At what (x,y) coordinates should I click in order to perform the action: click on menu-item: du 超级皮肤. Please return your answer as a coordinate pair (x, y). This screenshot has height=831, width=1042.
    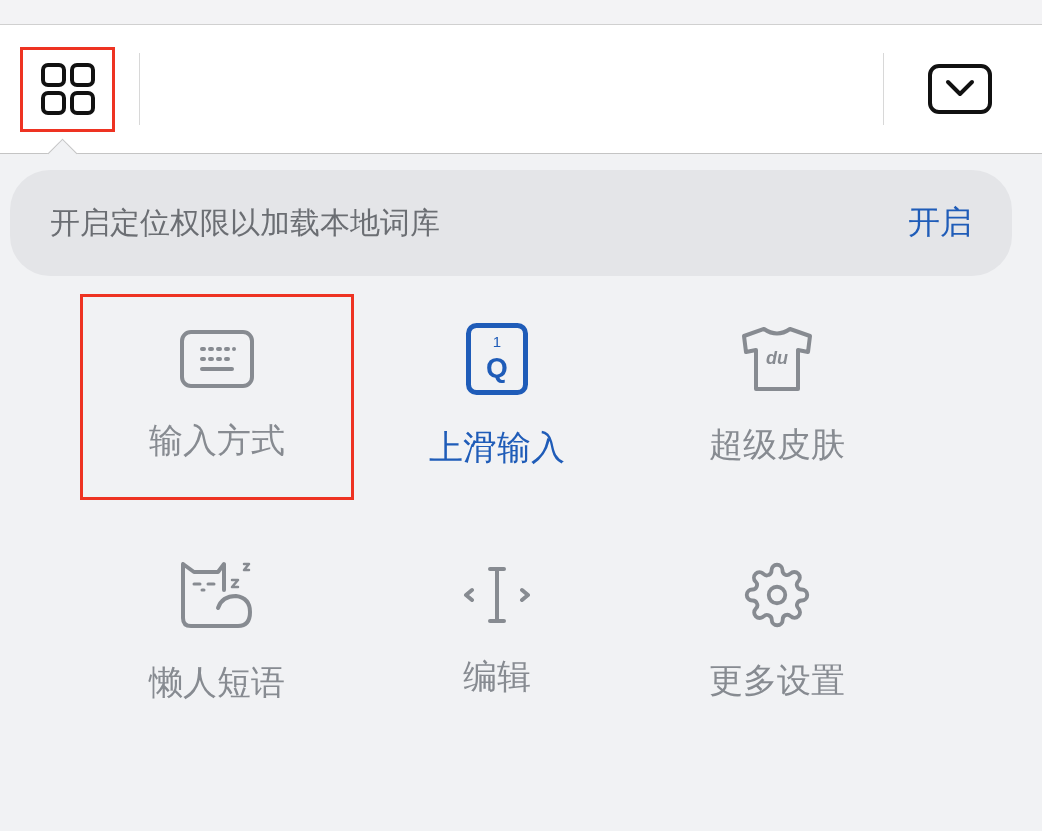
    Looking at the image, I should click on (777, 397).